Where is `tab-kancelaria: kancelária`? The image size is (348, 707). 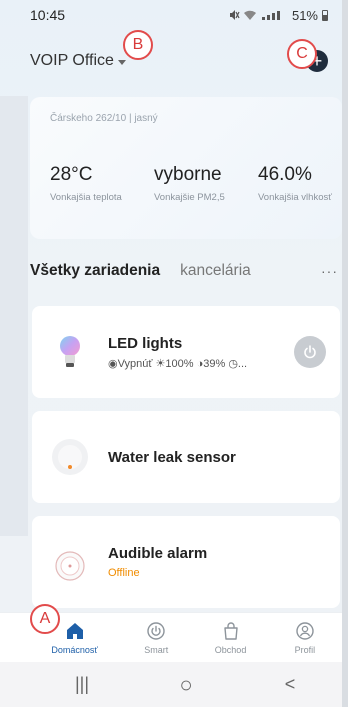
tab-kancelaria: kancelária is located at coordinates (215, 271).